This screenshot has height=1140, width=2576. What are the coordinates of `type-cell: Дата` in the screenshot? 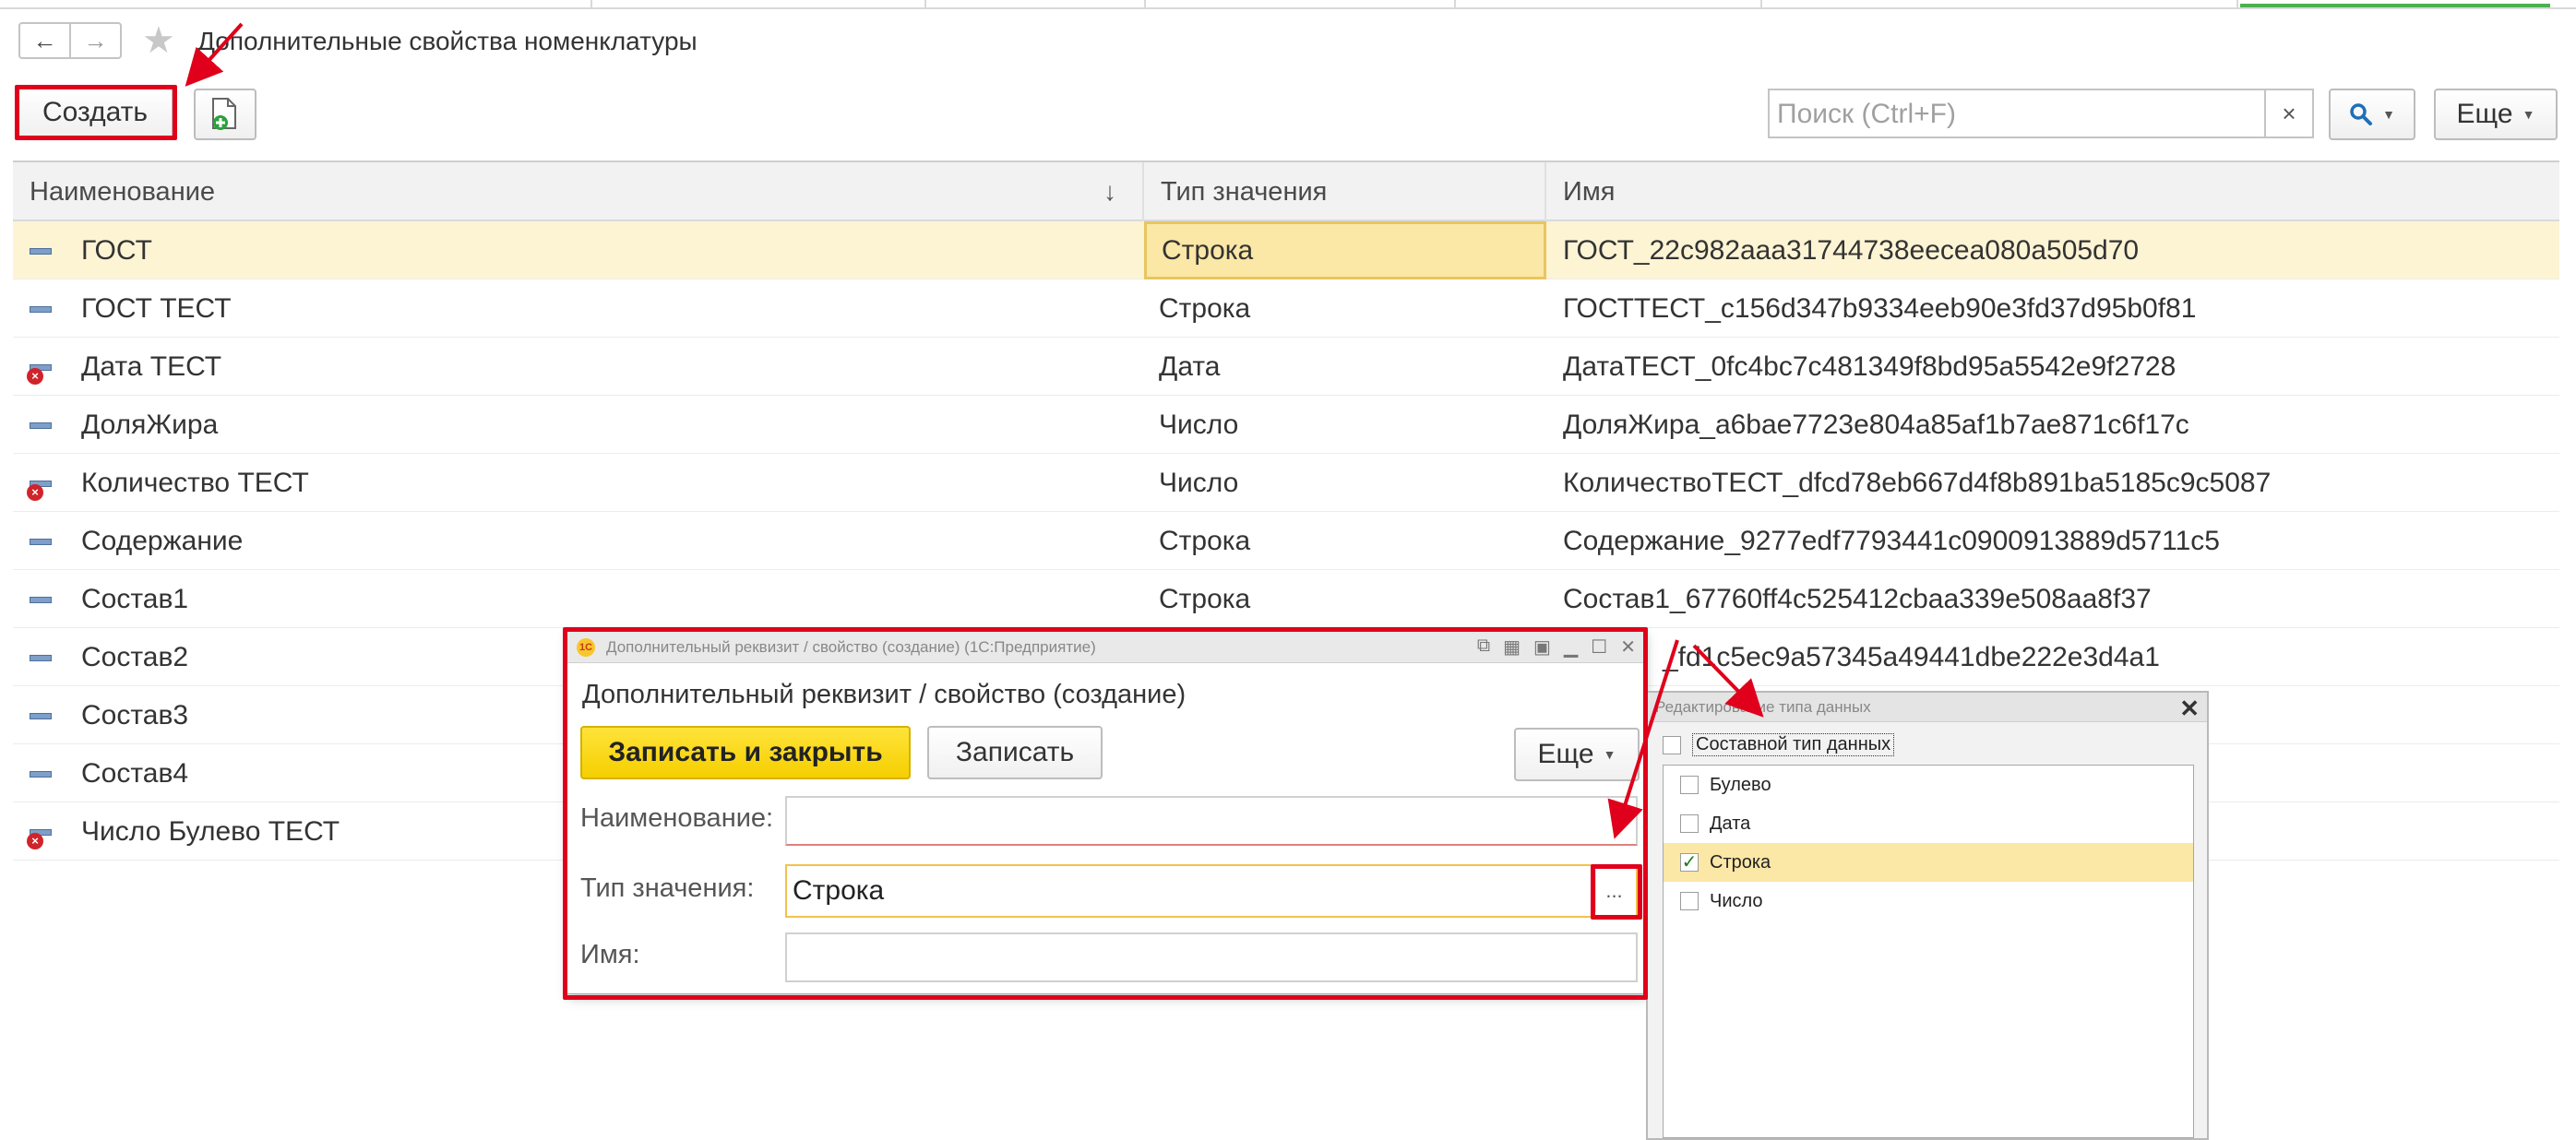 It's located at (1190, 366).